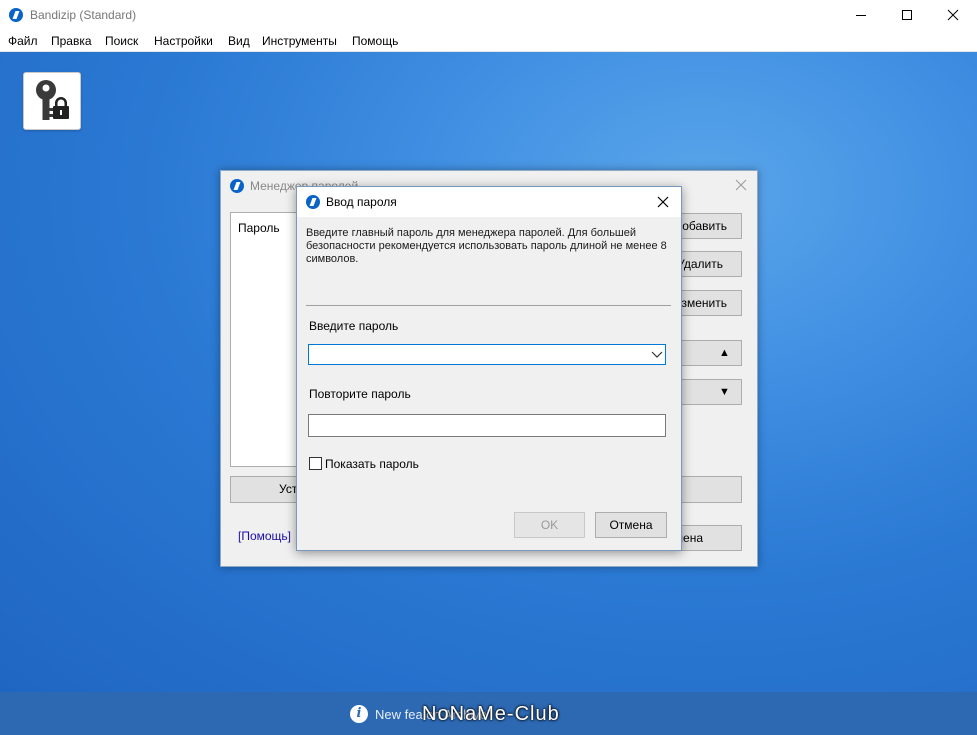  I want to click on menu-file: Файл, so click(23, 41).